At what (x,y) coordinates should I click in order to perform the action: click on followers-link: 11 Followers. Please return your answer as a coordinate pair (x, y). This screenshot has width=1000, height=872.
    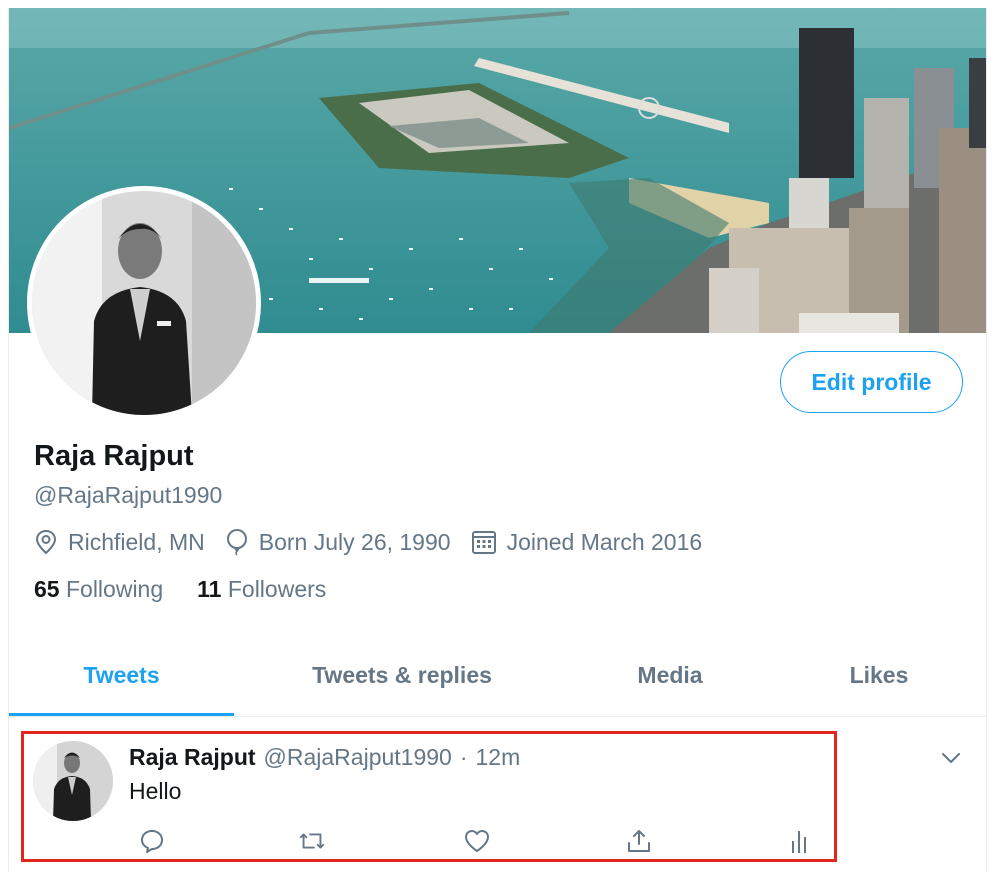
    Looking at the image, I should click on (261, 589).